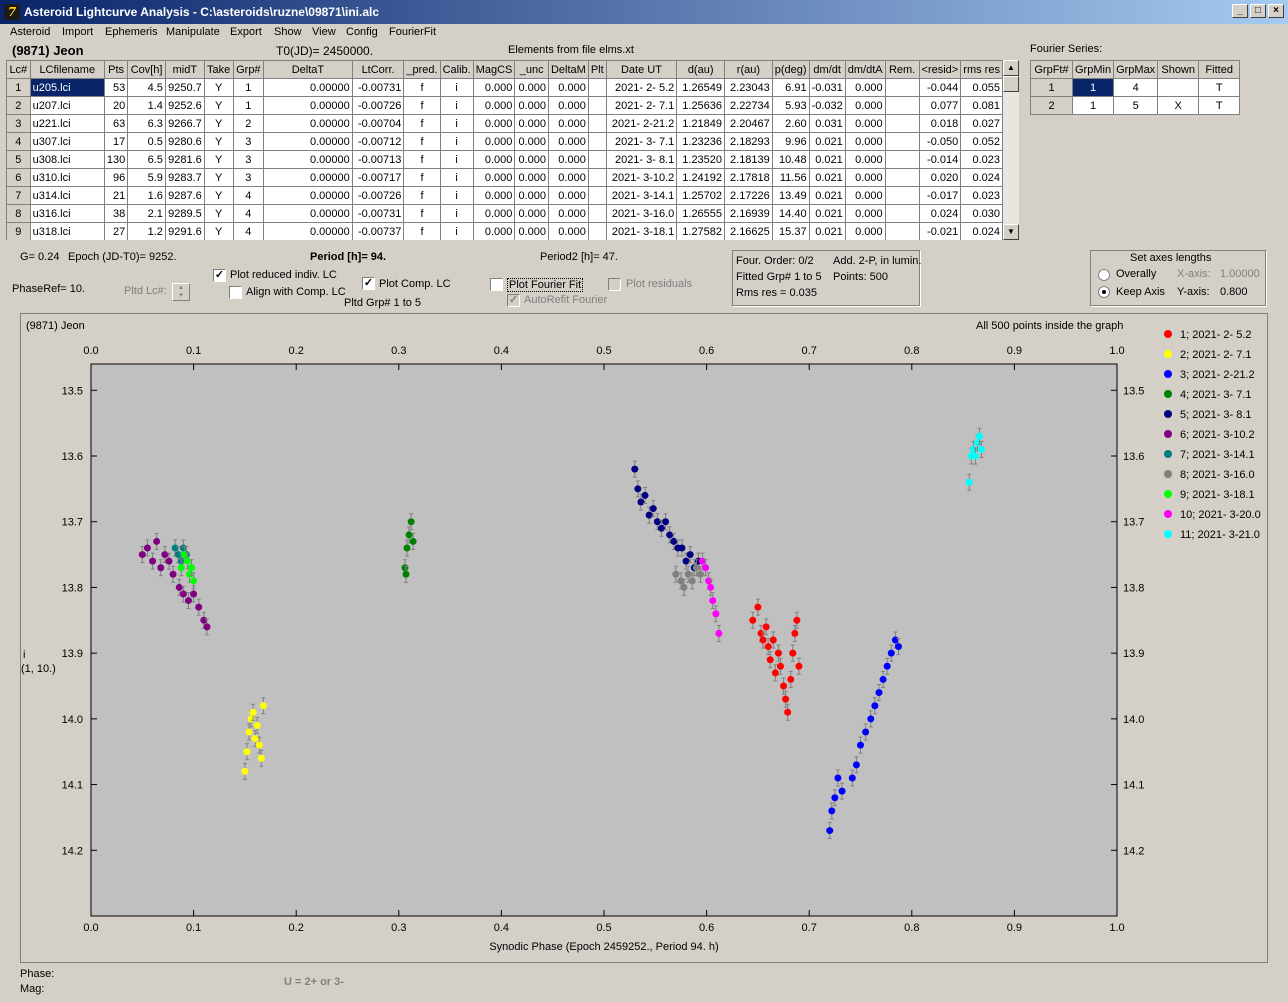  Describe the element at coordinates (701, 159) in the screenshot. I see `table-cell: 1.23520` at that location.